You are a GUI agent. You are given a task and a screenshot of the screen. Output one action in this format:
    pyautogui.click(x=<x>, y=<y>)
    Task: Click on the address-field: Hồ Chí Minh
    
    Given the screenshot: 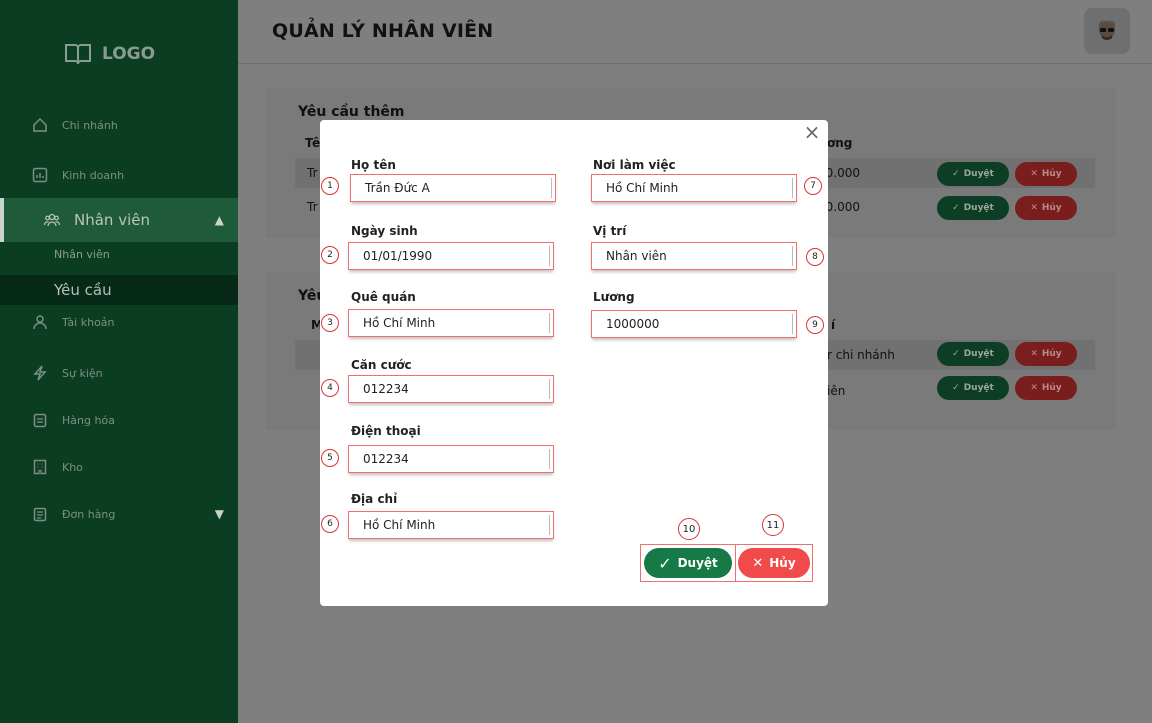 What is the action you would take?
    pyautogui.click(x=451, y=525)
    